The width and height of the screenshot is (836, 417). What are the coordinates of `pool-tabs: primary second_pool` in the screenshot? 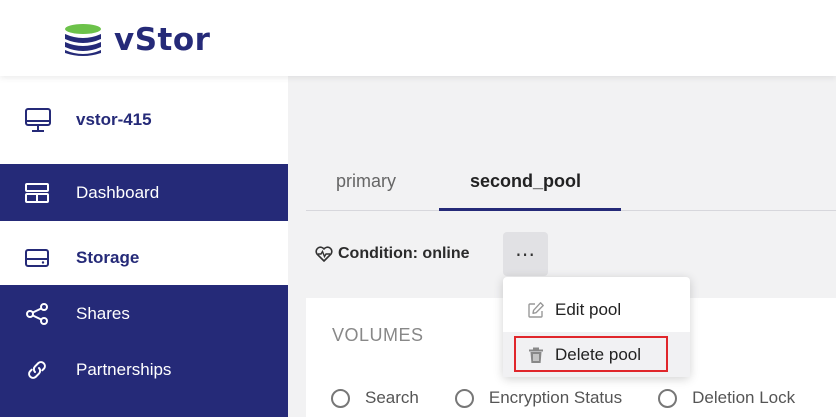 It's located at (571, 182).